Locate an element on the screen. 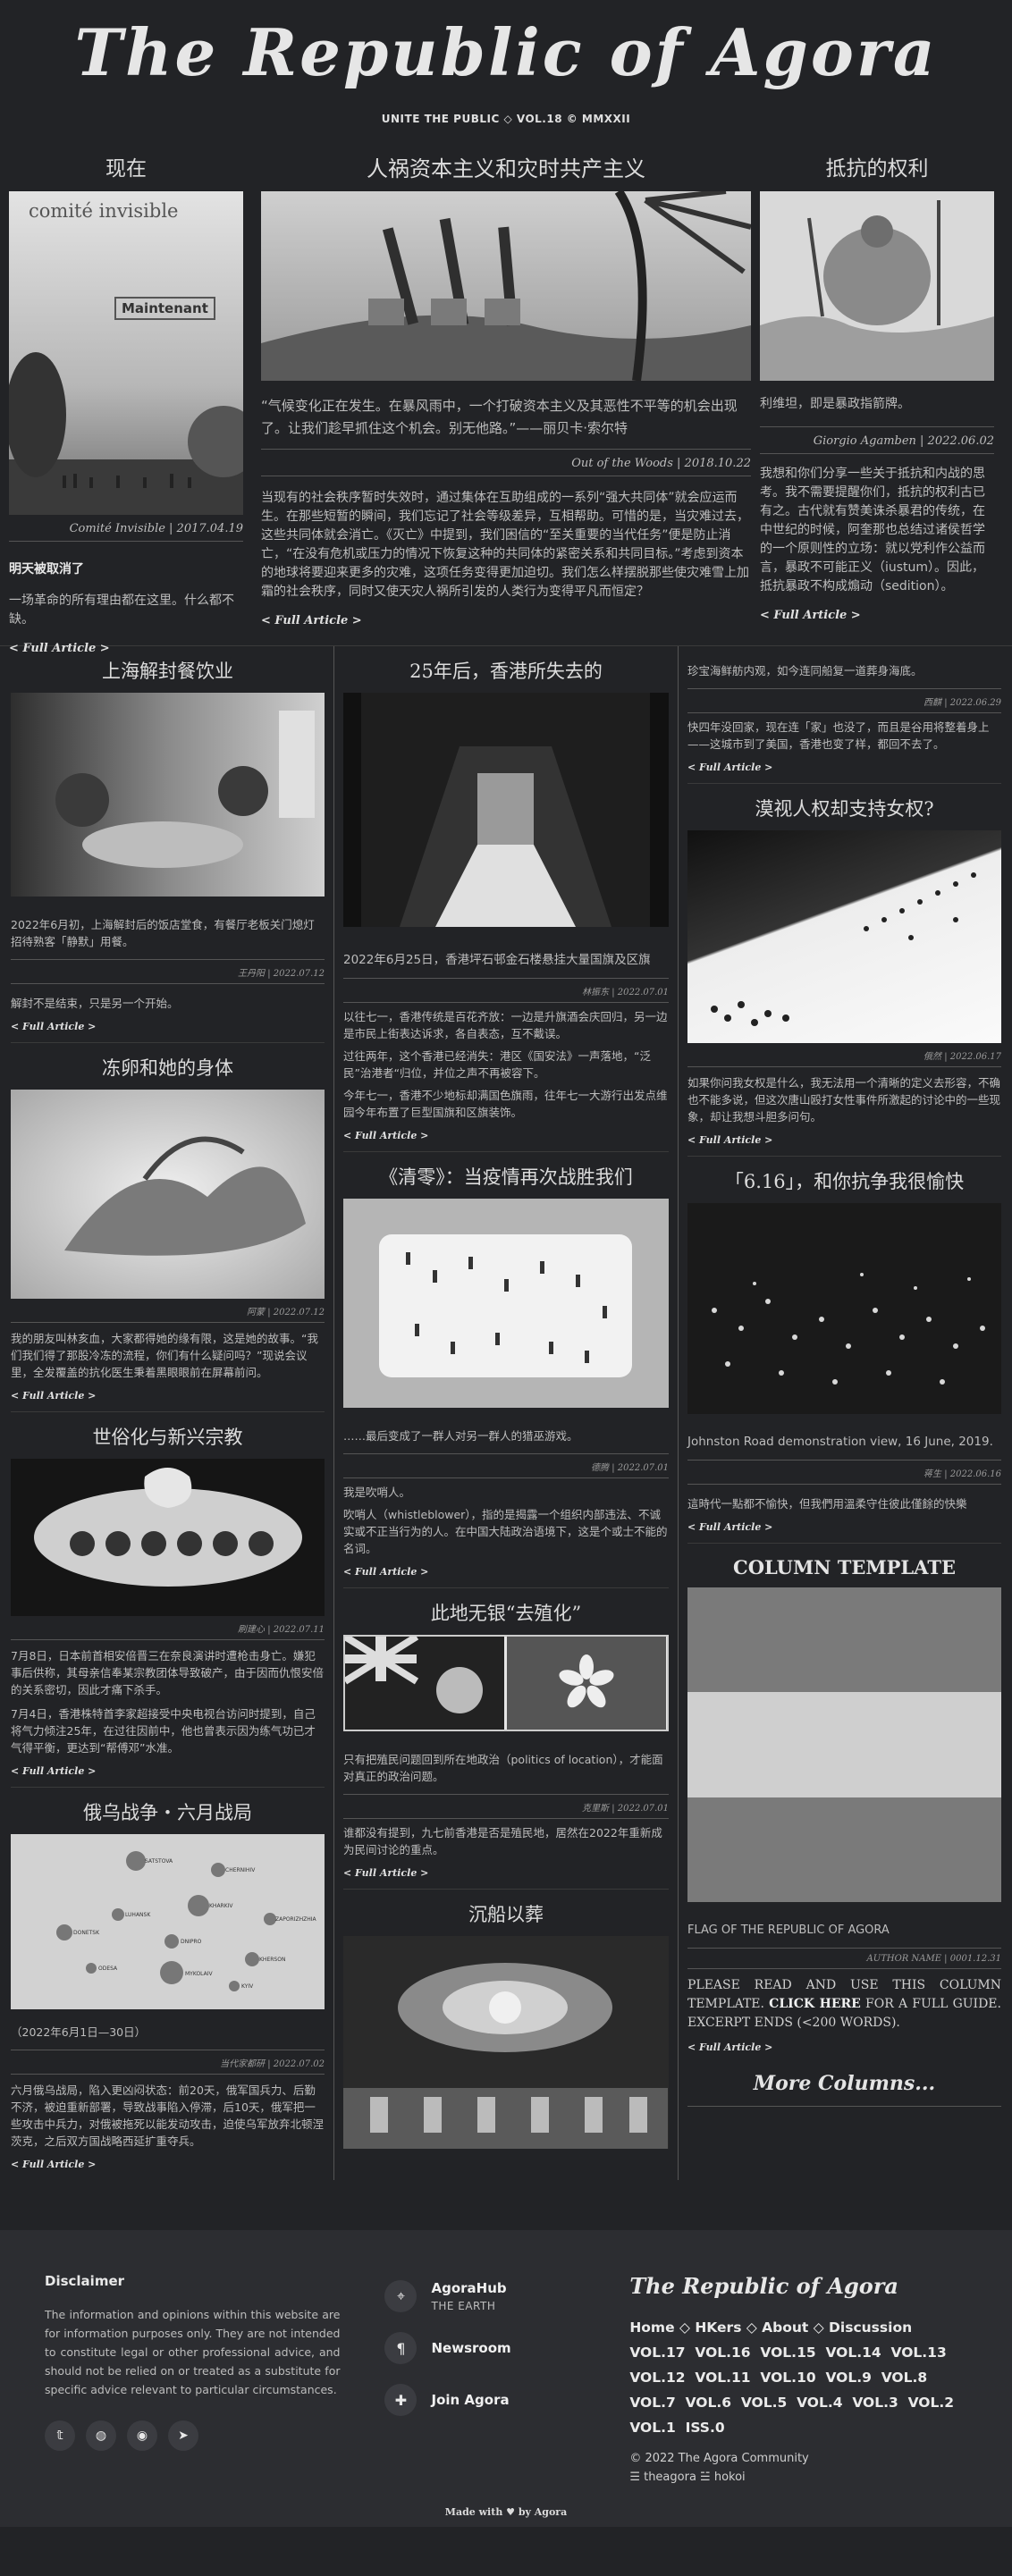 Image resolution: width=1012 pixels, height=2576 pixels. newsroom-link: ¶ Newsroom is located at coordinates (506, 2348).